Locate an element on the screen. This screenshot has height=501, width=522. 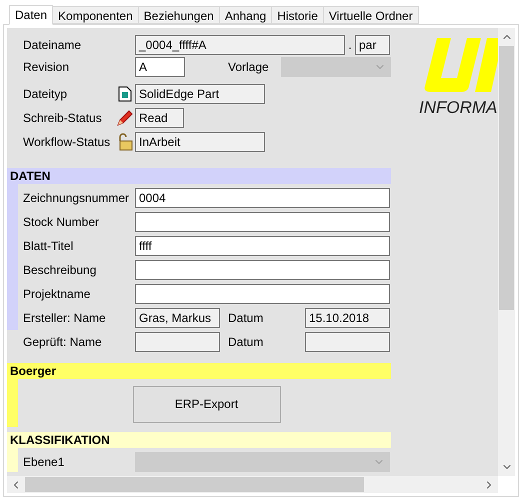
input-field: 15.10.2018 is located at coordinates (347, 318).